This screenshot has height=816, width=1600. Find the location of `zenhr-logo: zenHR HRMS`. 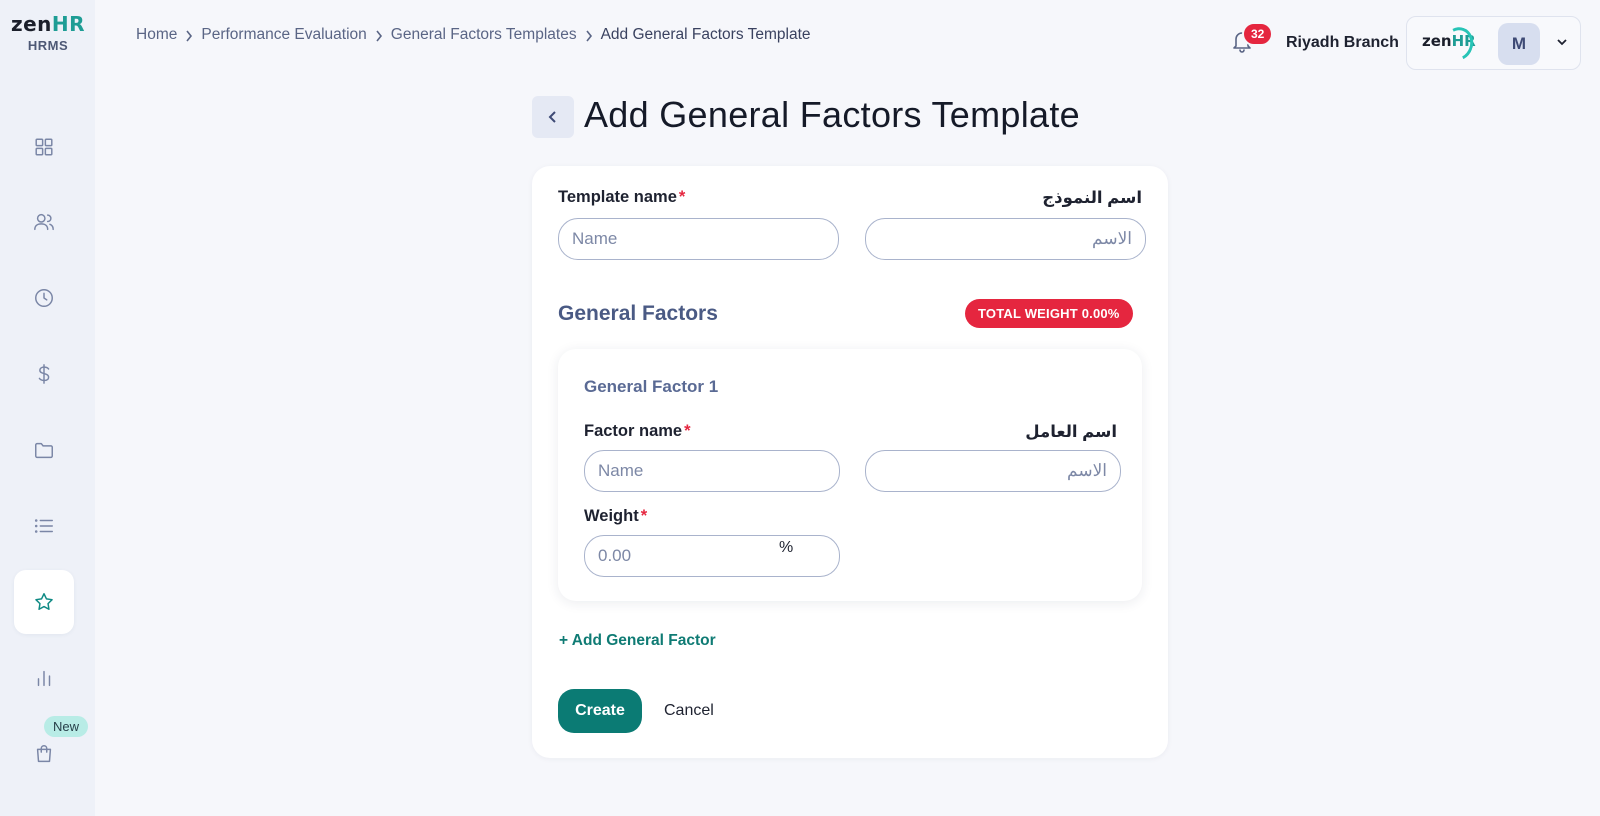

zenhr-logo: zenHR HRMS is located at coordinates (48, 32).